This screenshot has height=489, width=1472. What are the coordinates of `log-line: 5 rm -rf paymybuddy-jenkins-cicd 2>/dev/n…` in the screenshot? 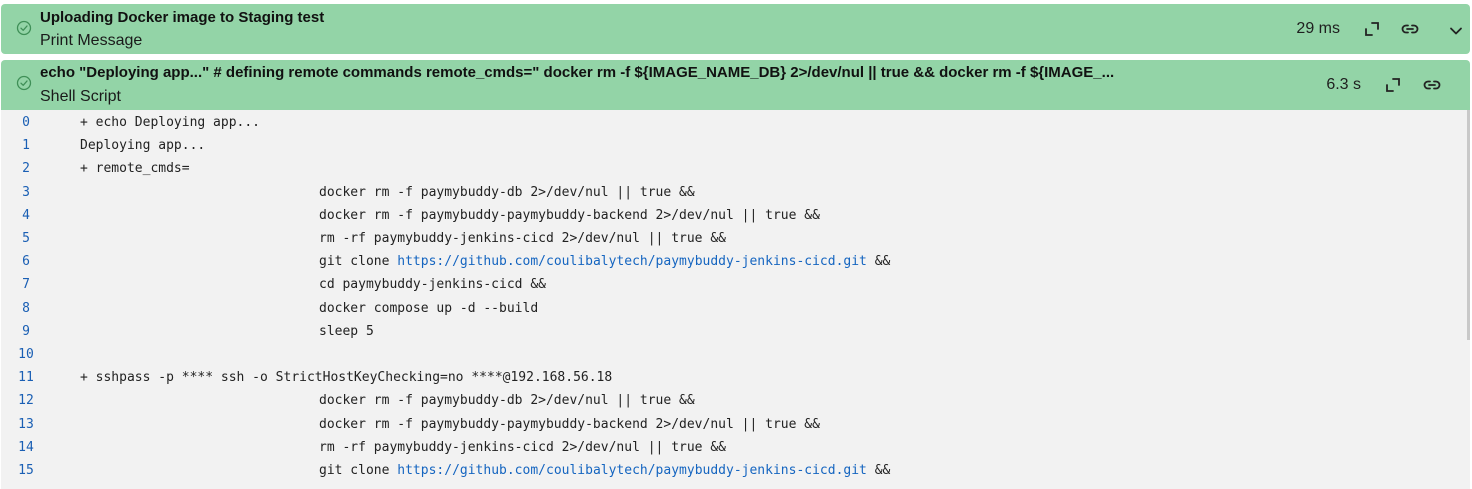 It's located at (731, 238).